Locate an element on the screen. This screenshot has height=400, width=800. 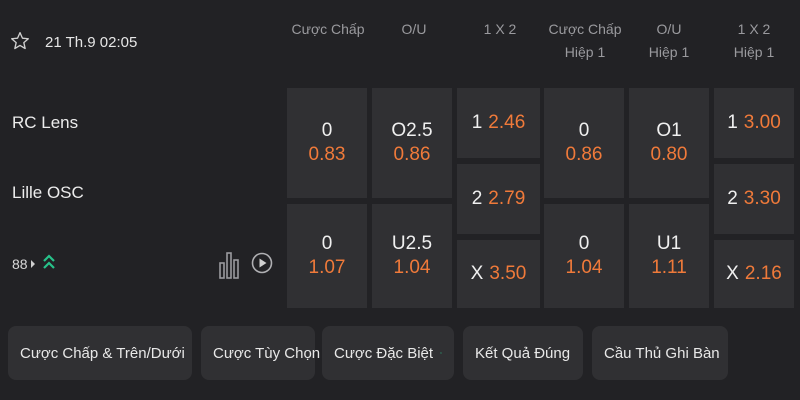
odds-price: 3.00 is located at coordinates (762, 122).